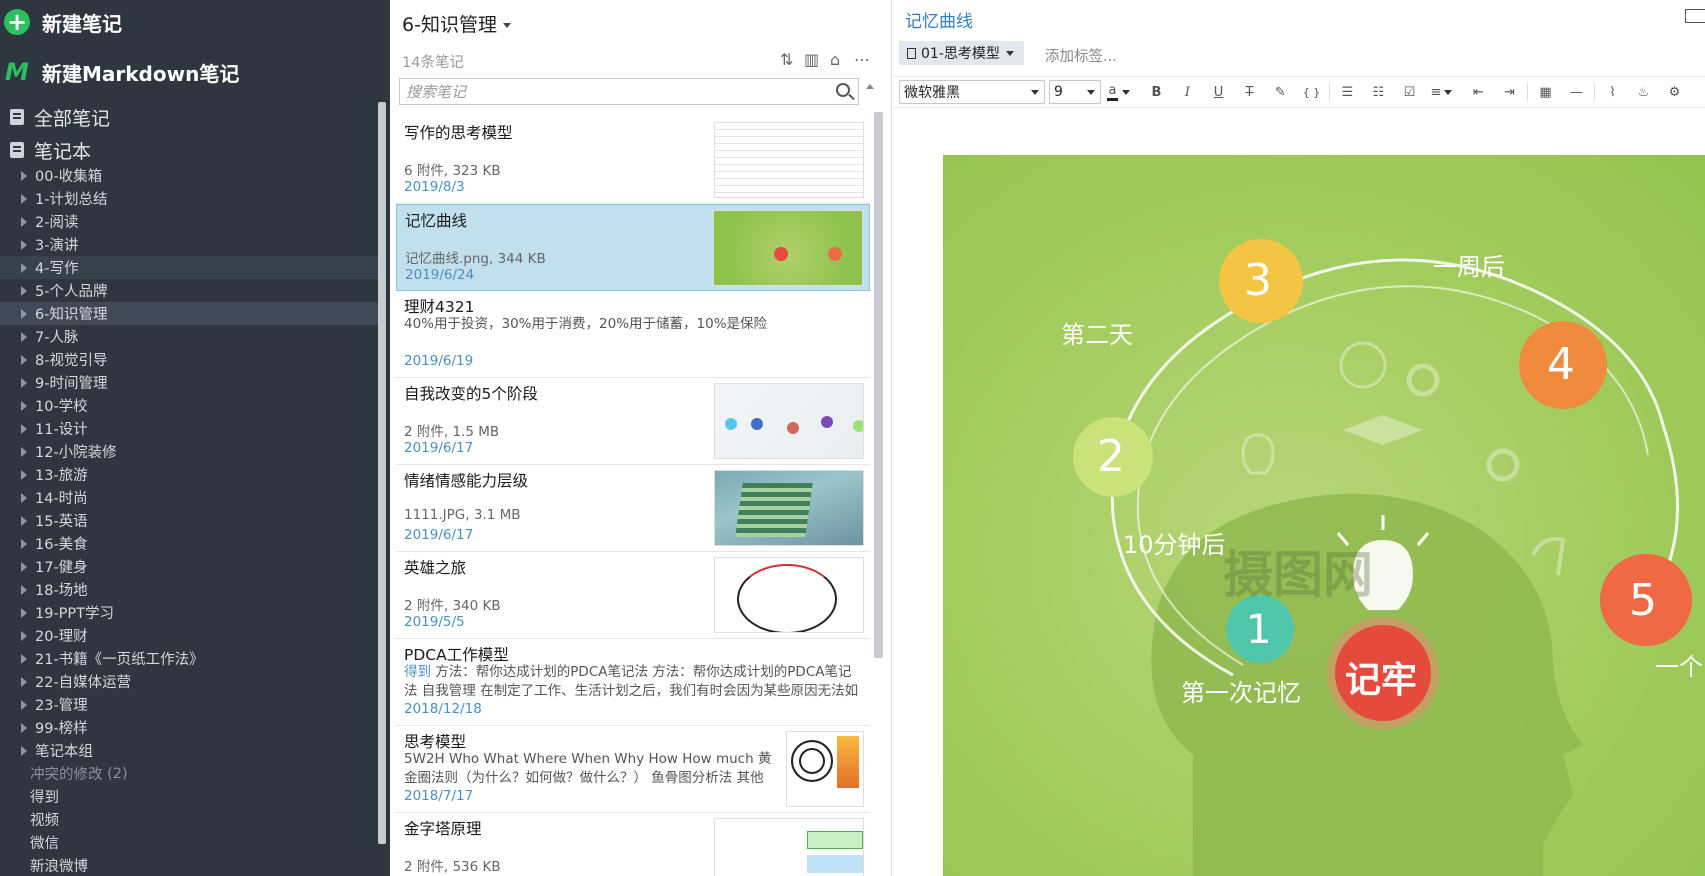 The width and height of the screenshot is (1705, 876). What do you see at coordinates (189, 543) in the screenshot?
I see `sidebar-item-notebook: 16-美食` at bounding box center [189, 543].